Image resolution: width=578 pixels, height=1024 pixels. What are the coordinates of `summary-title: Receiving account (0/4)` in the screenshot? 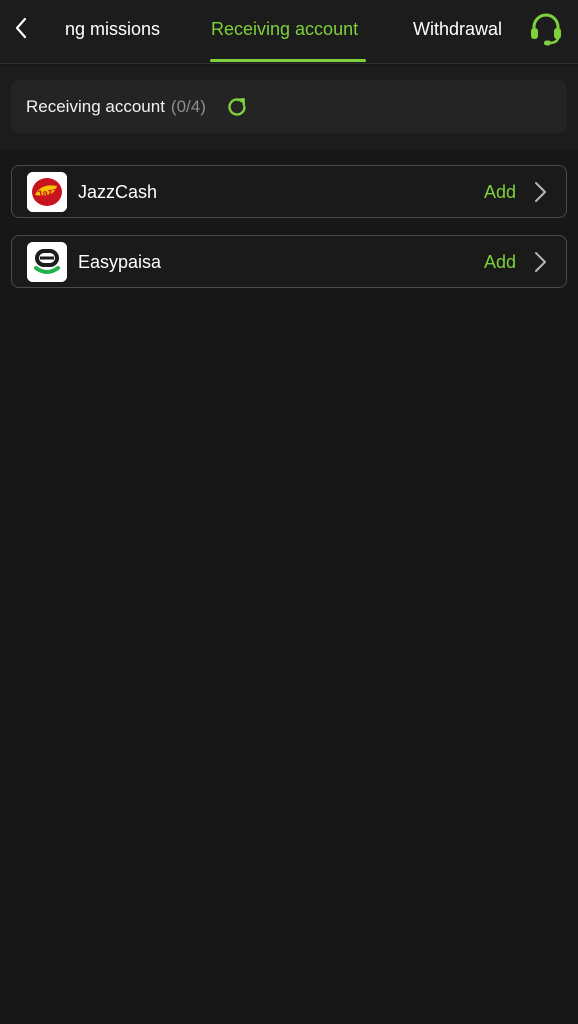 It's located at (116, 107).